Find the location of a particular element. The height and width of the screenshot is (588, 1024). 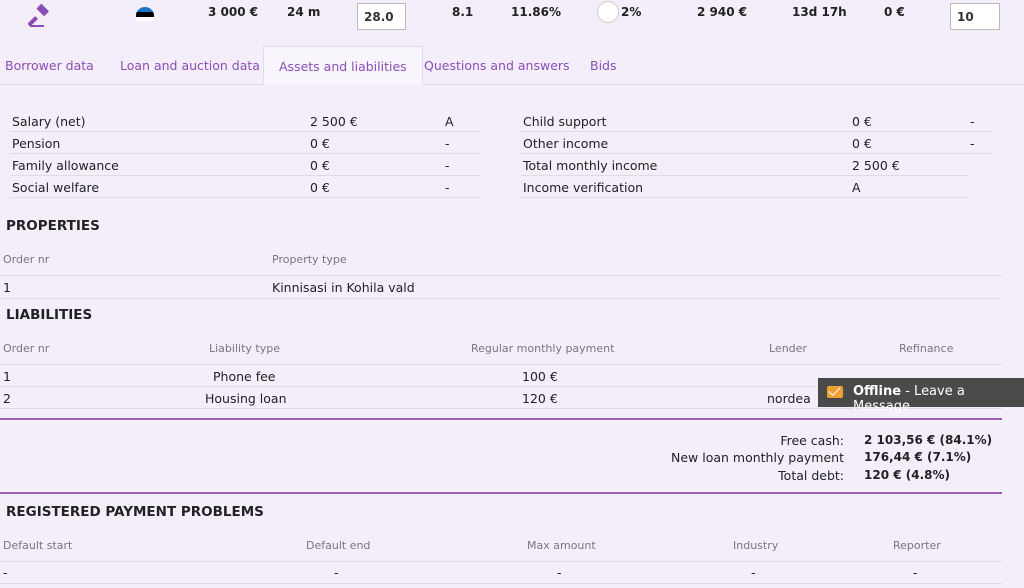

tab-loan-auction-data: Loan and auction data is located at coordinates (190, 65).